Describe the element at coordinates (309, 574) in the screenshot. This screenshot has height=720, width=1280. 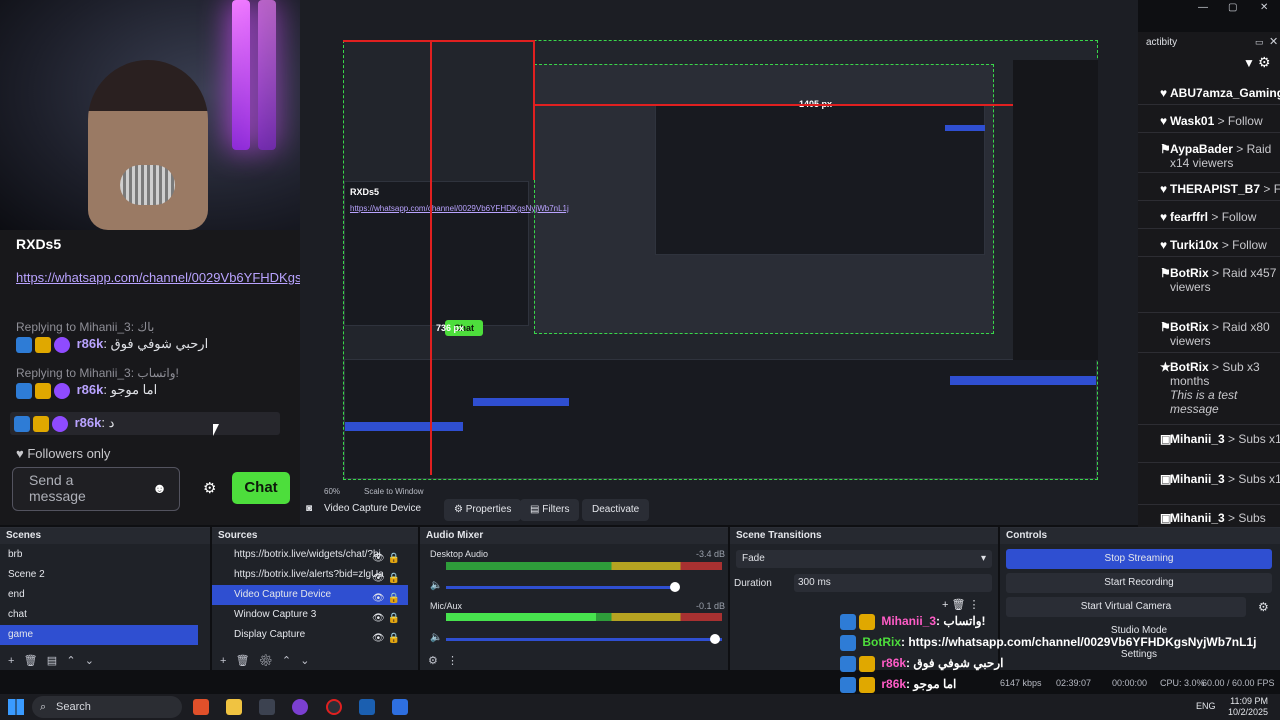
I see `source-label: https://botrix.live/alerts?bid=zlgUa` at that location.